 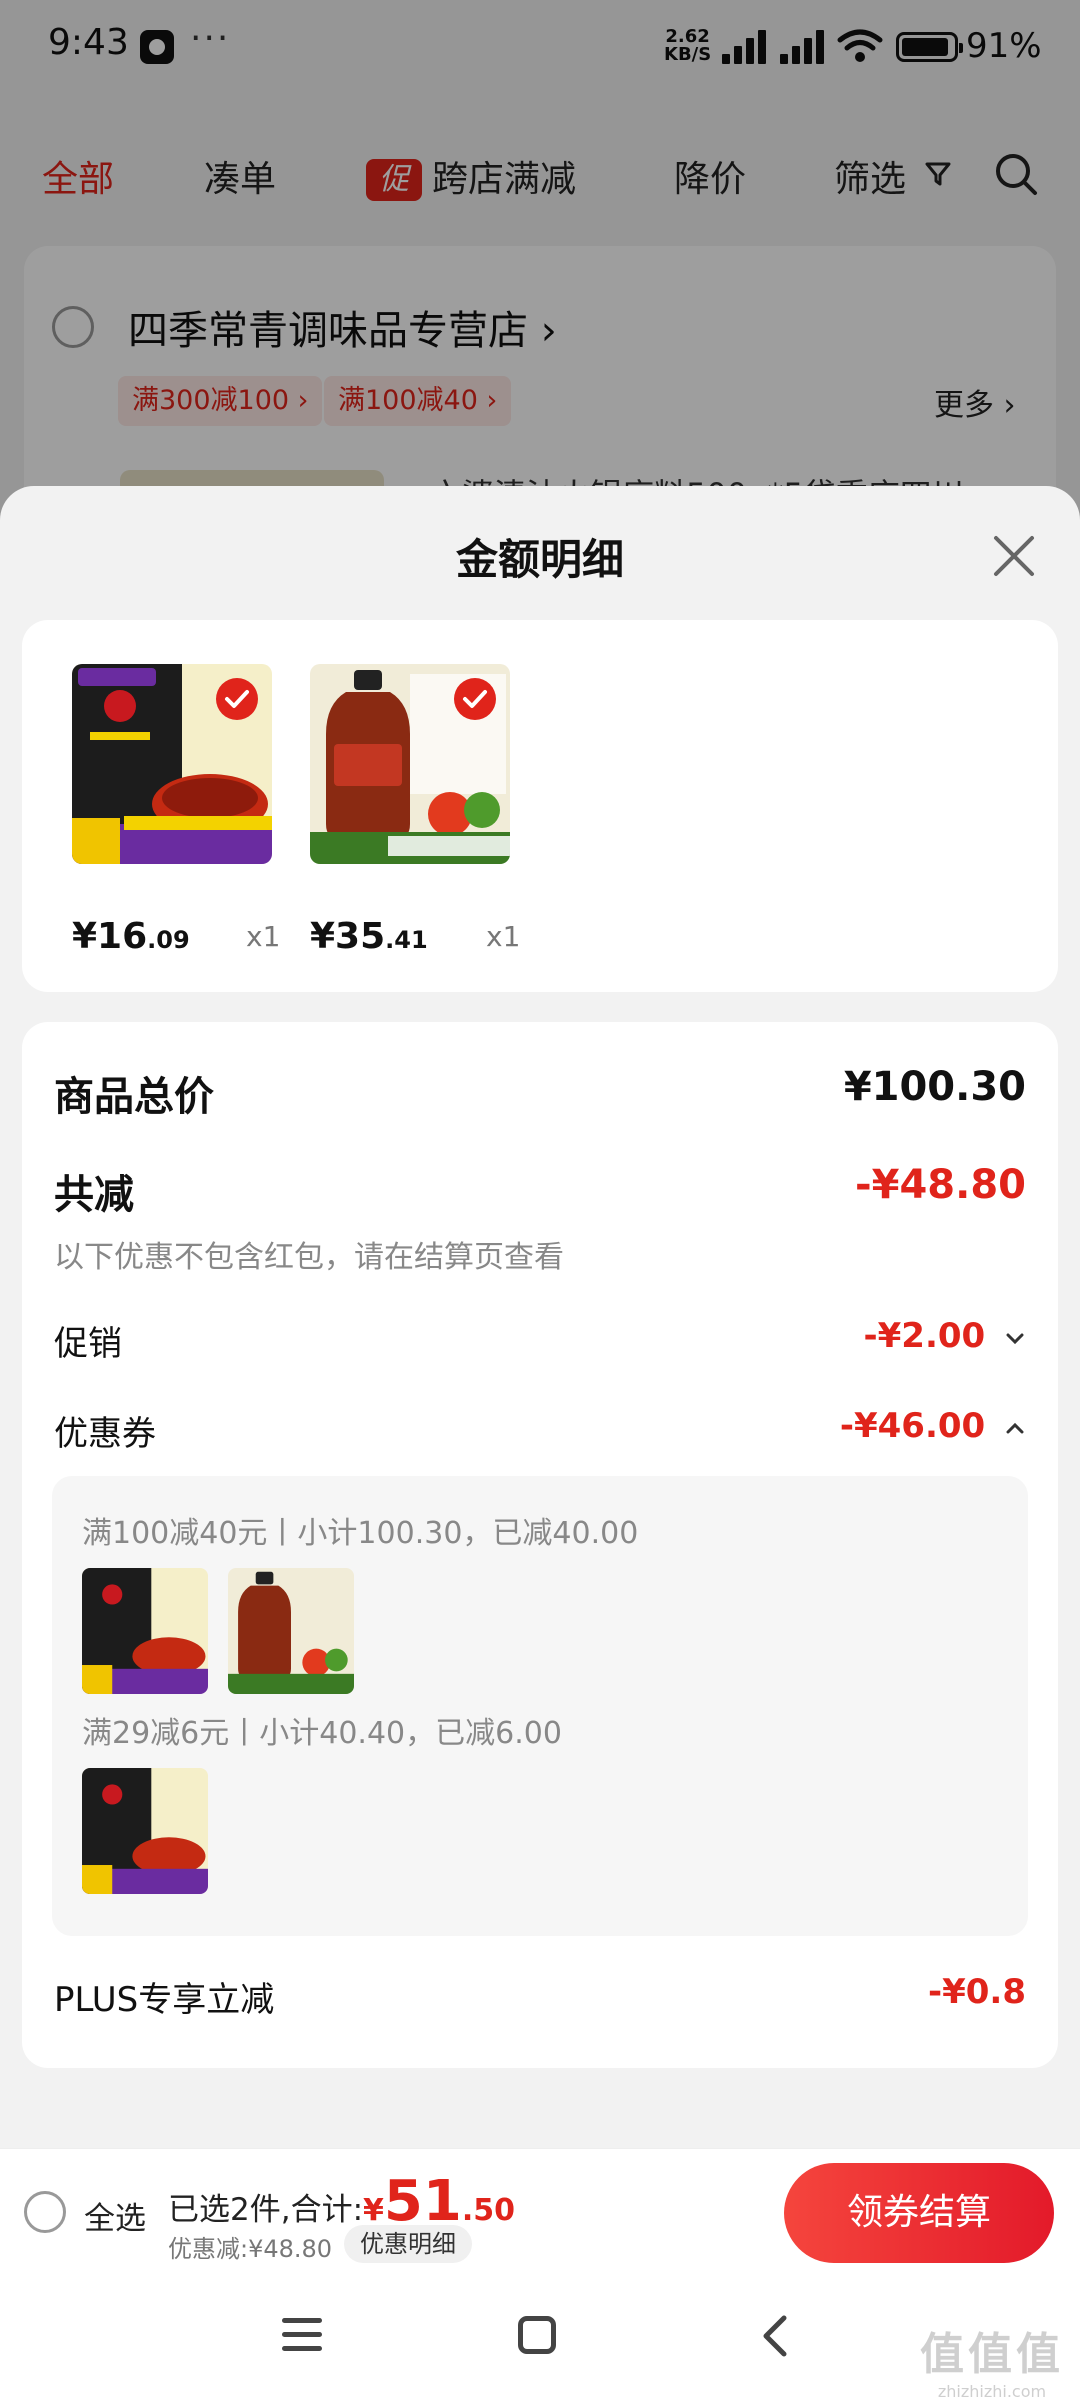 What do you see at coordinates (992, 2391) in the screenshot?
I see `watermark-url: zhizhizhi.com` at bounding box center [992, 2391].